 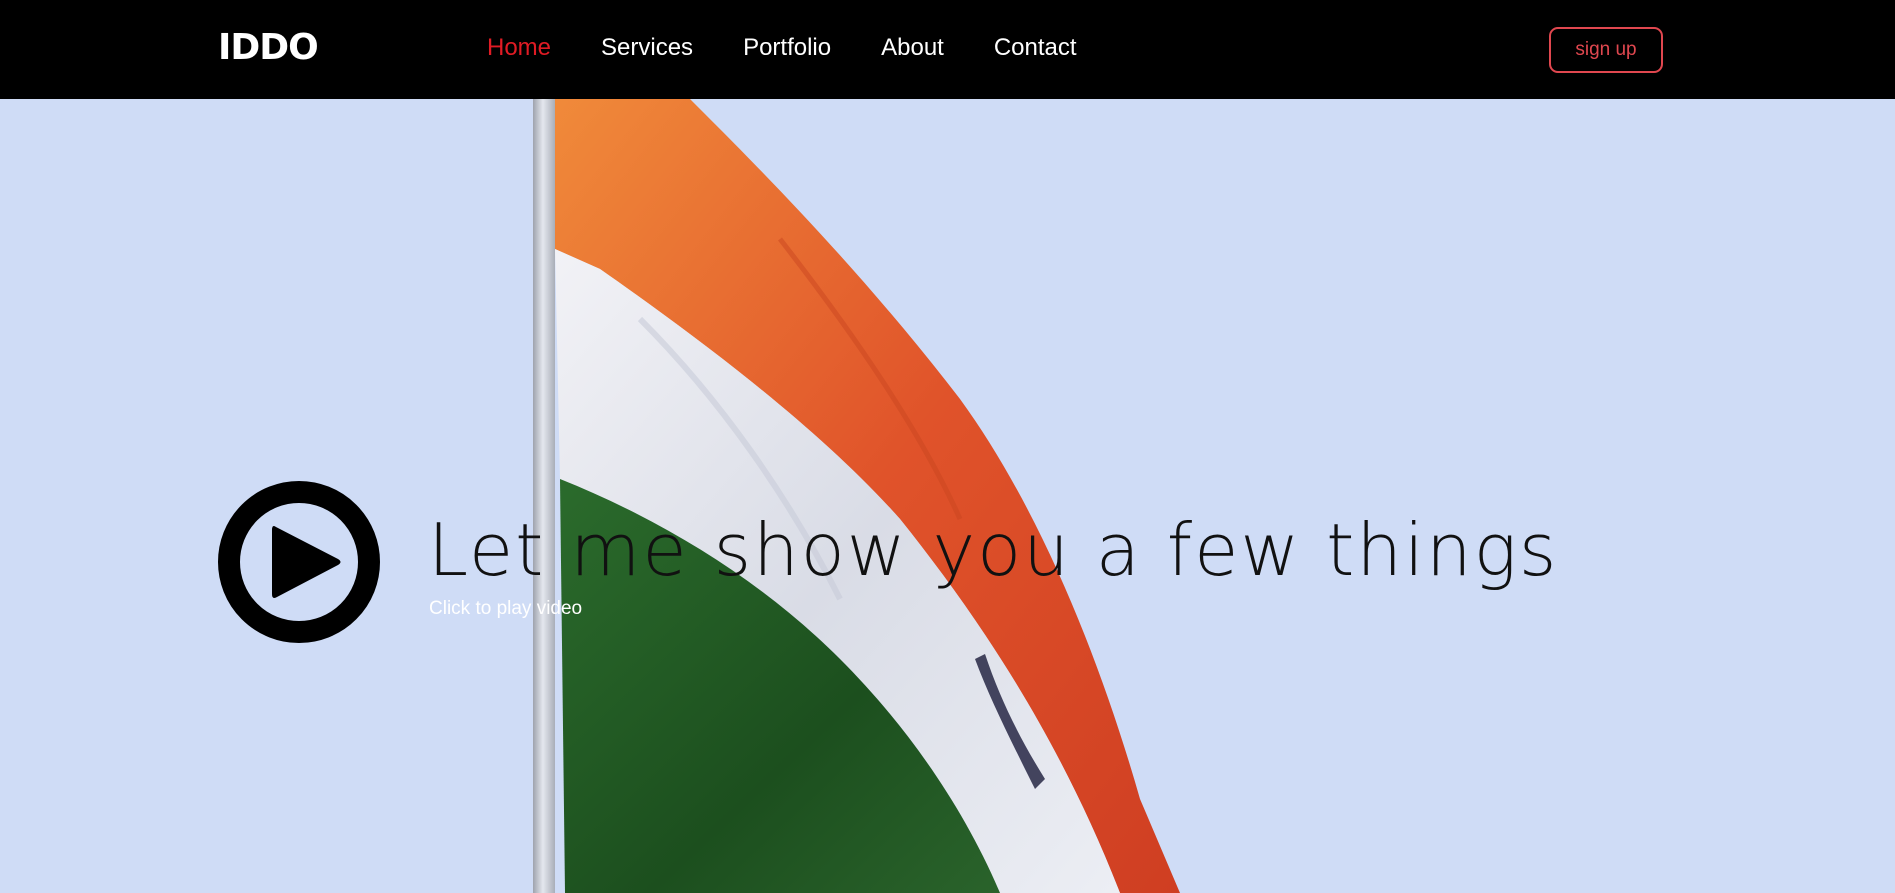 What do you see at coordinates (787, 48) in the screenshot?
I see `nav-link-portfolio: Portfolio` at bounding box center [787, 48].